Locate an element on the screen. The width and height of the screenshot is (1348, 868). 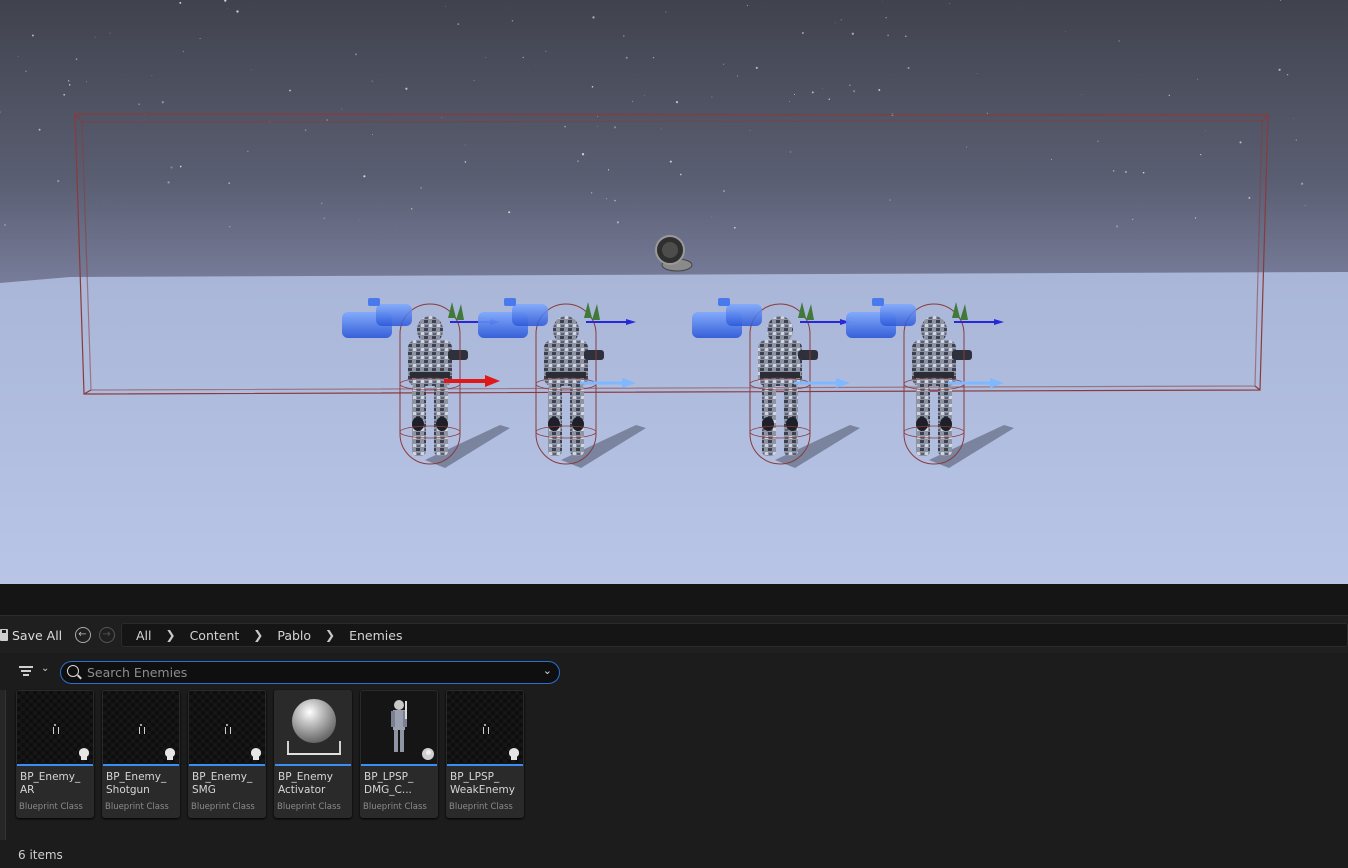
arrow-left-circle-icon: ← is located at coordinates (82, 634).